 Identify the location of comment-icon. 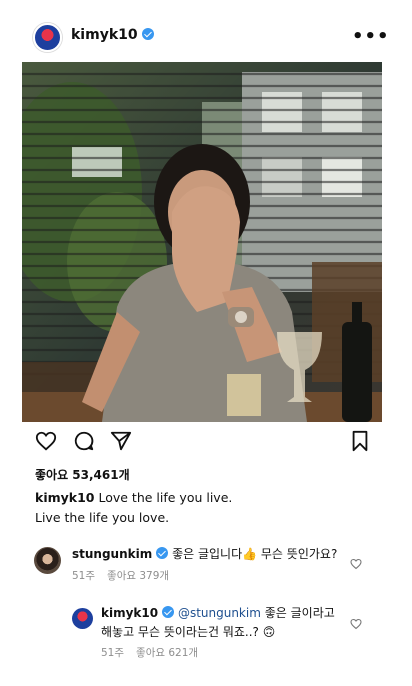
(84, 441).